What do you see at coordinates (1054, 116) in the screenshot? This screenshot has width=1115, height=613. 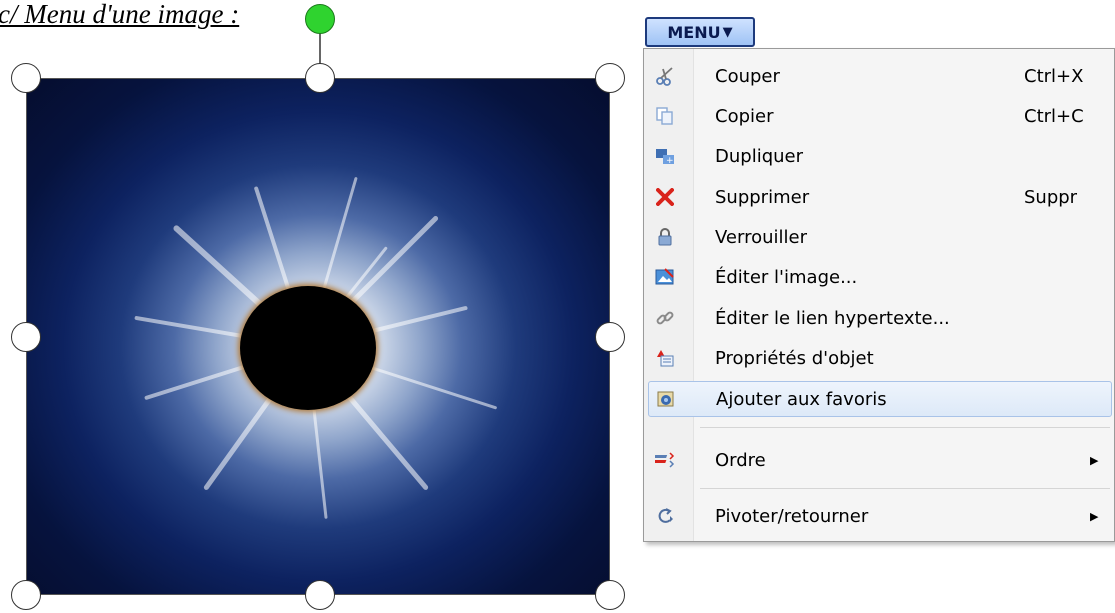 I see `menu-item-shortcut: Ctrl+C` at bounding box center [1054, 116].